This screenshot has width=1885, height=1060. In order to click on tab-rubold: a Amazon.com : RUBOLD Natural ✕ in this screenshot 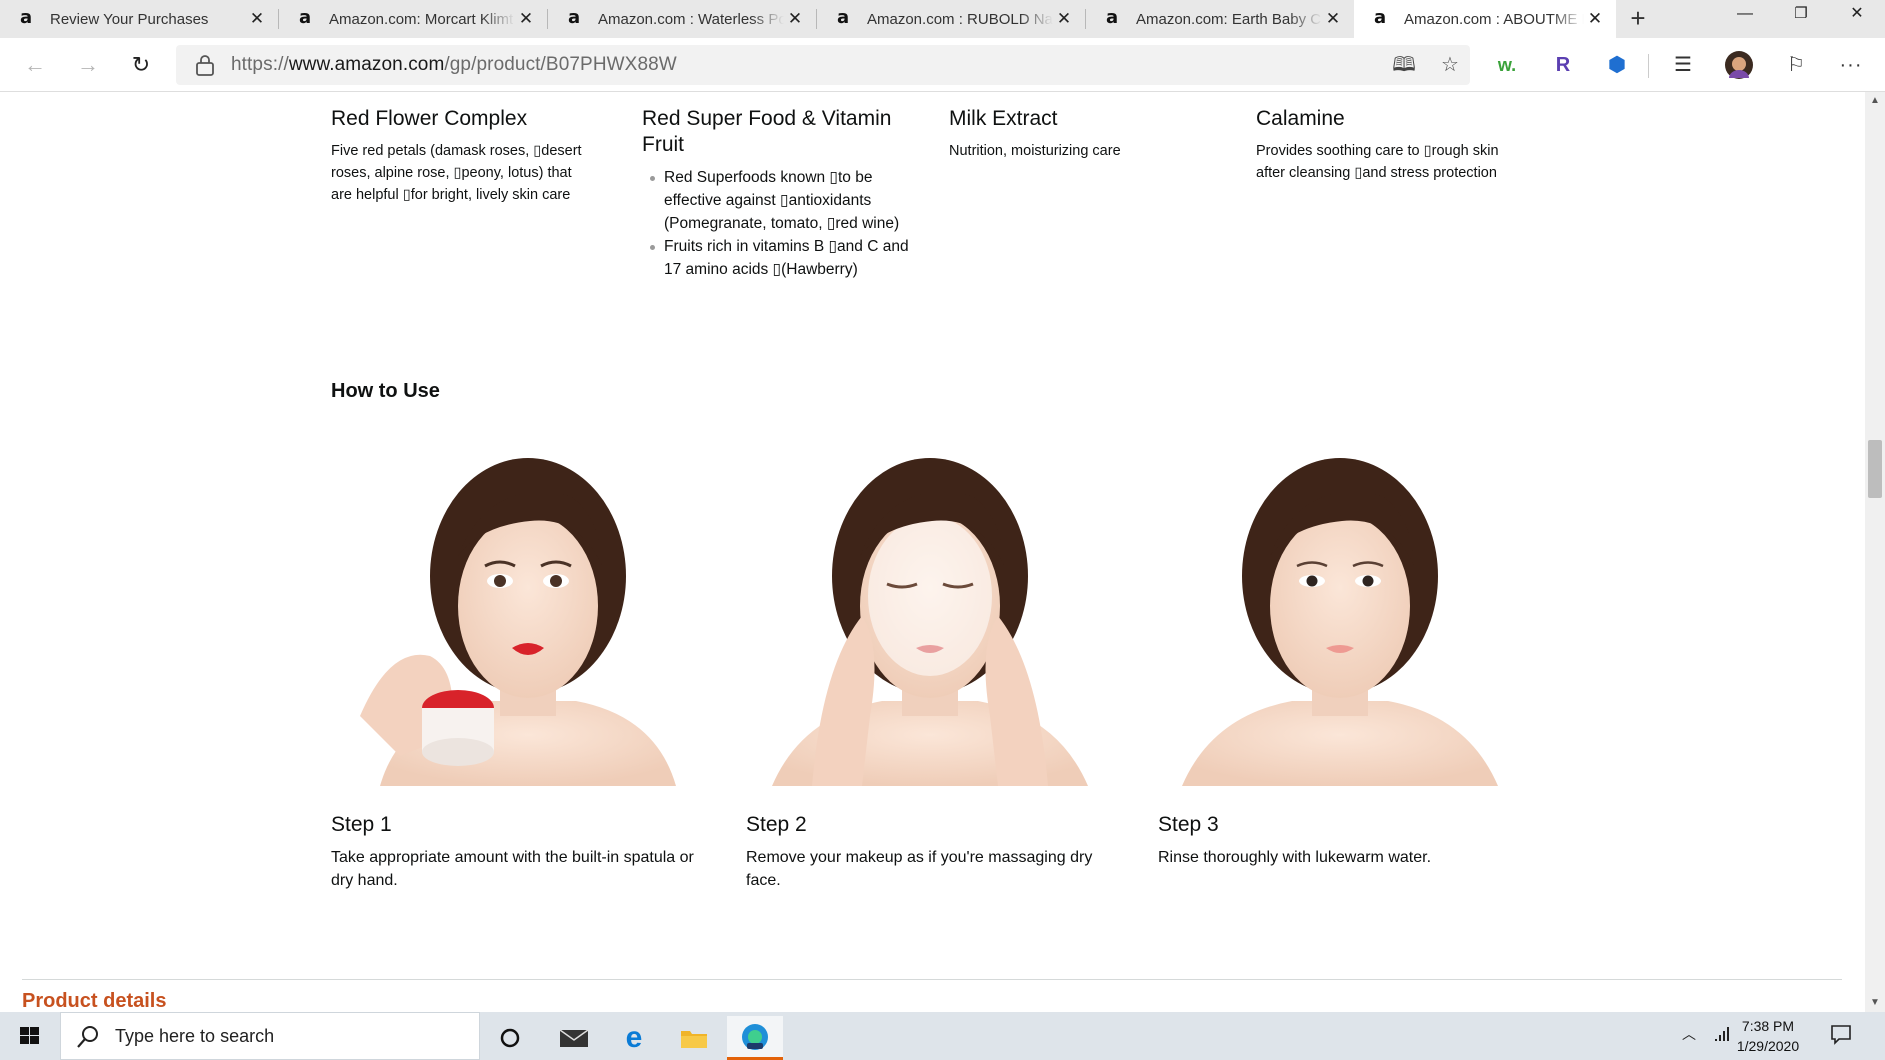, I will do `click(951, 19)`.